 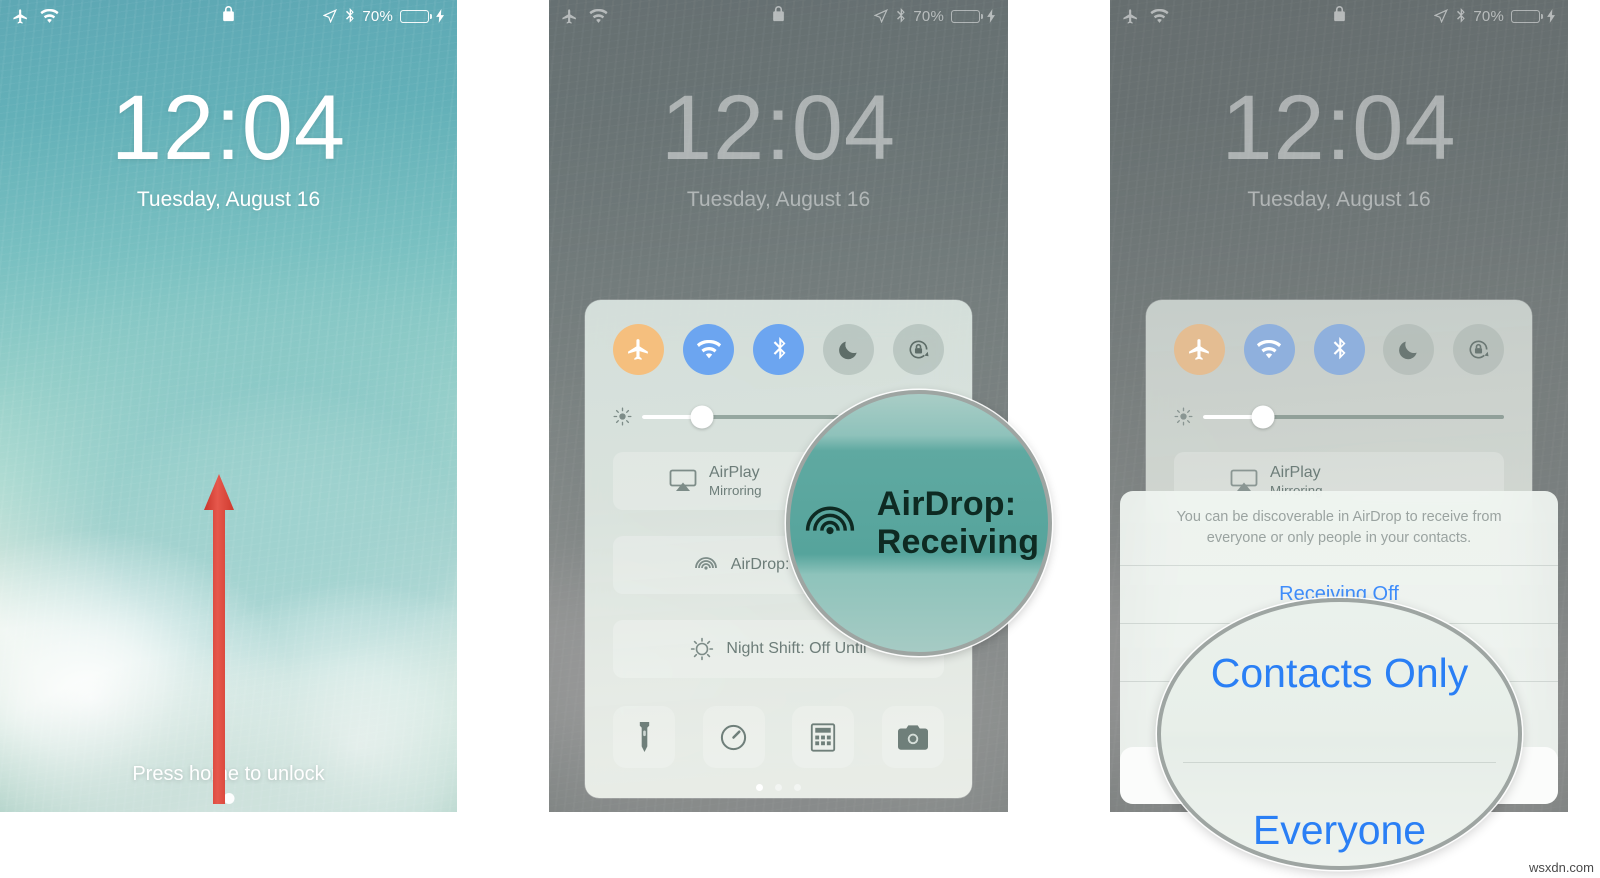 I want to click on camera-button, so click(x=912, y=737).